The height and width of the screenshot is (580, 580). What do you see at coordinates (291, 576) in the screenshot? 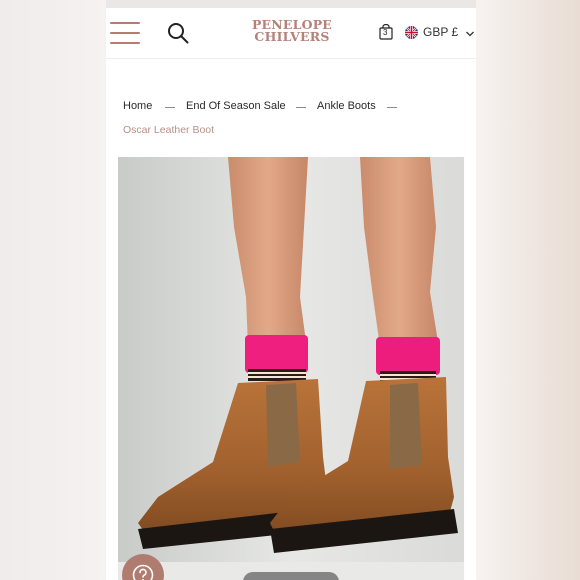
I see `floating-bar` at bounding box center [291, 576].